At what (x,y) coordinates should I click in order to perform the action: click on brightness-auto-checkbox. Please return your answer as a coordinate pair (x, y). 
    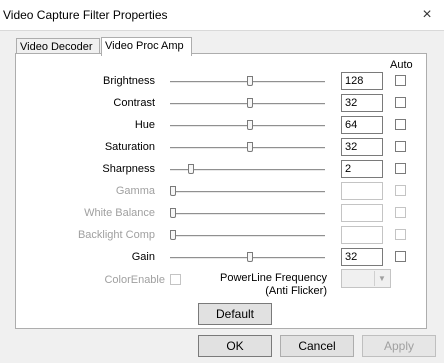
    Looking at the image, I should click on (400, 80).